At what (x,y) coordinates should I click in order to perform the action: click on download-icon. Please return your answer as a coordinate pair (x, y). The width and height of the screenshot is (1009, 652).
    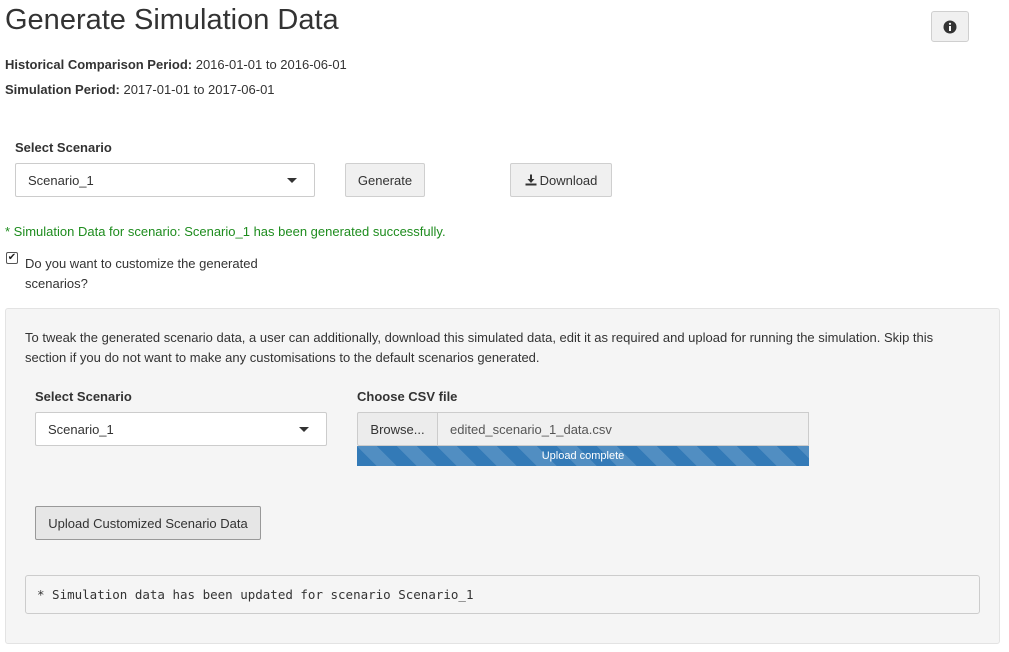
    Looking at the image, I should click on (531, 180).